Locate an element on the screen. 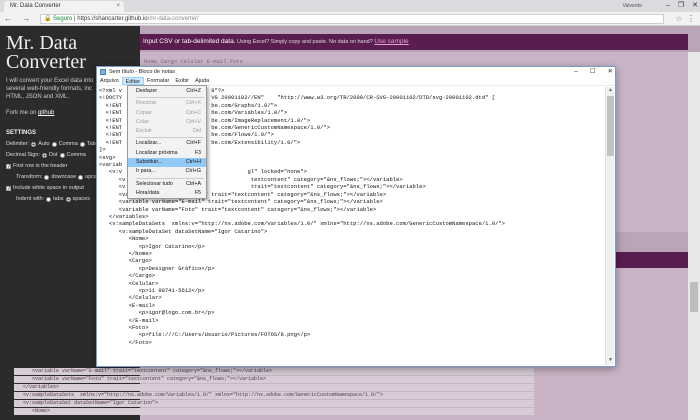  scroll-up-icon: ▲ is located at coordinates (610, 91).